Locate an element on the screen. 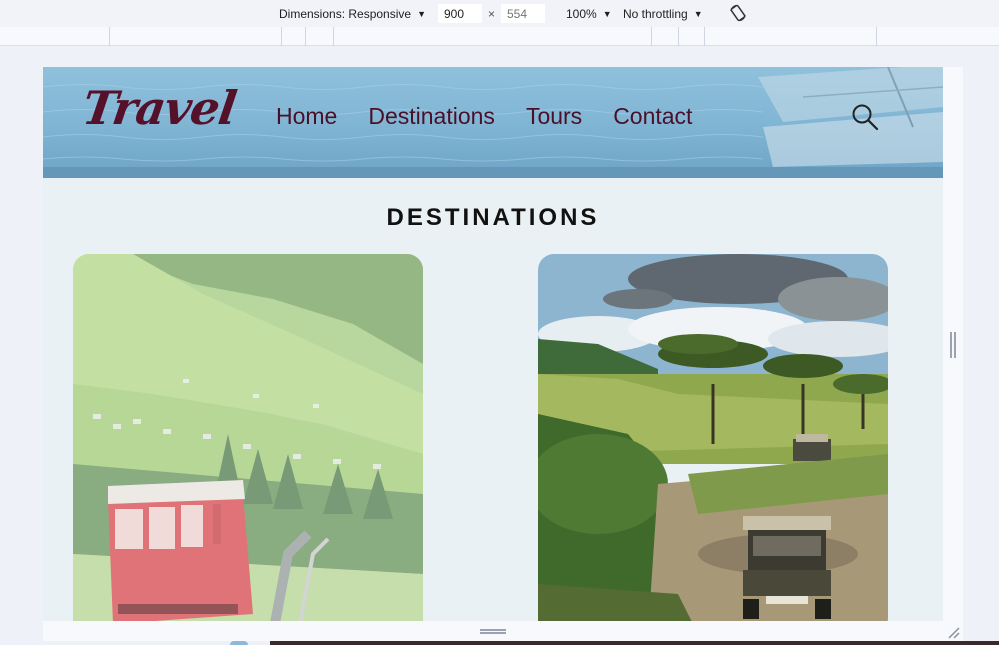 This screenshot has height=645, width=999. nav-destinations-link: Destinations is located at coordinates (431, 116).